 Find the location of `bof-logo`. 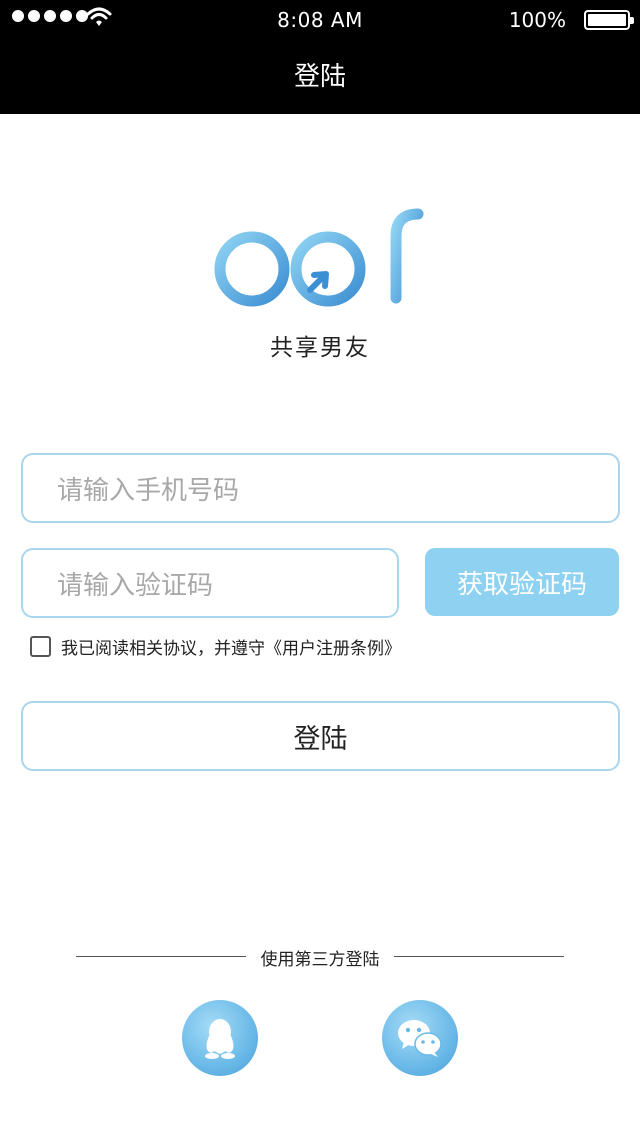

bof-logo is located at coordinates (319, 256).